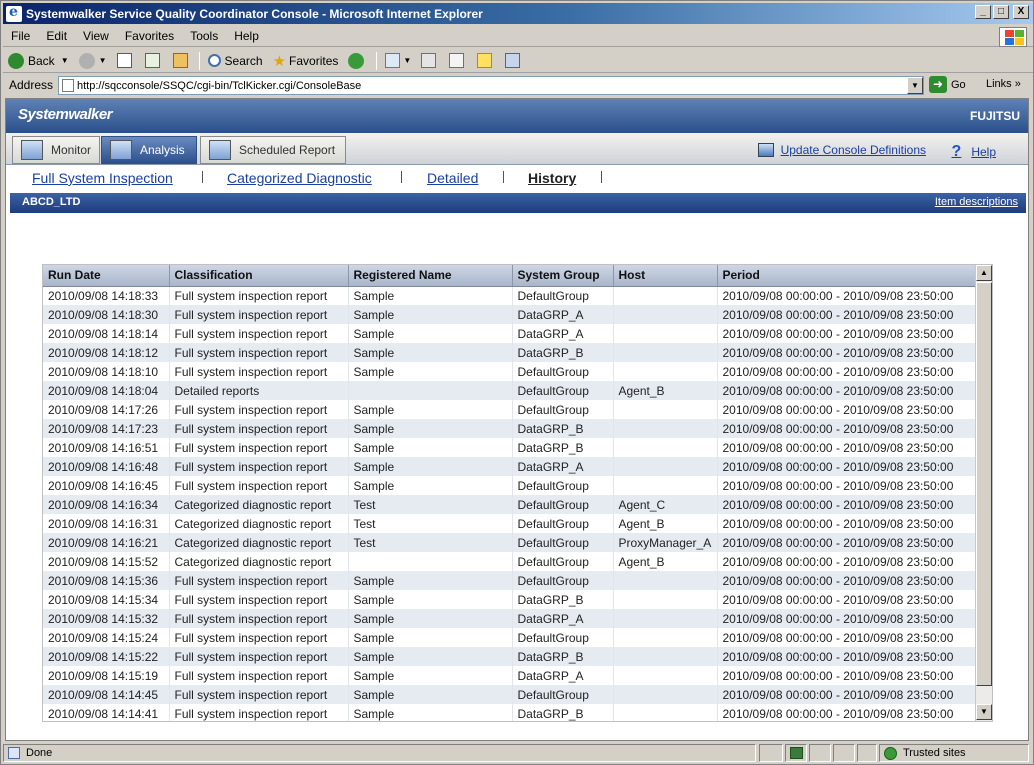 Image resolution: width=1034 pixels, height=765 pixels. I want to click on table-cell: Detailed reports, so click(259, 390).